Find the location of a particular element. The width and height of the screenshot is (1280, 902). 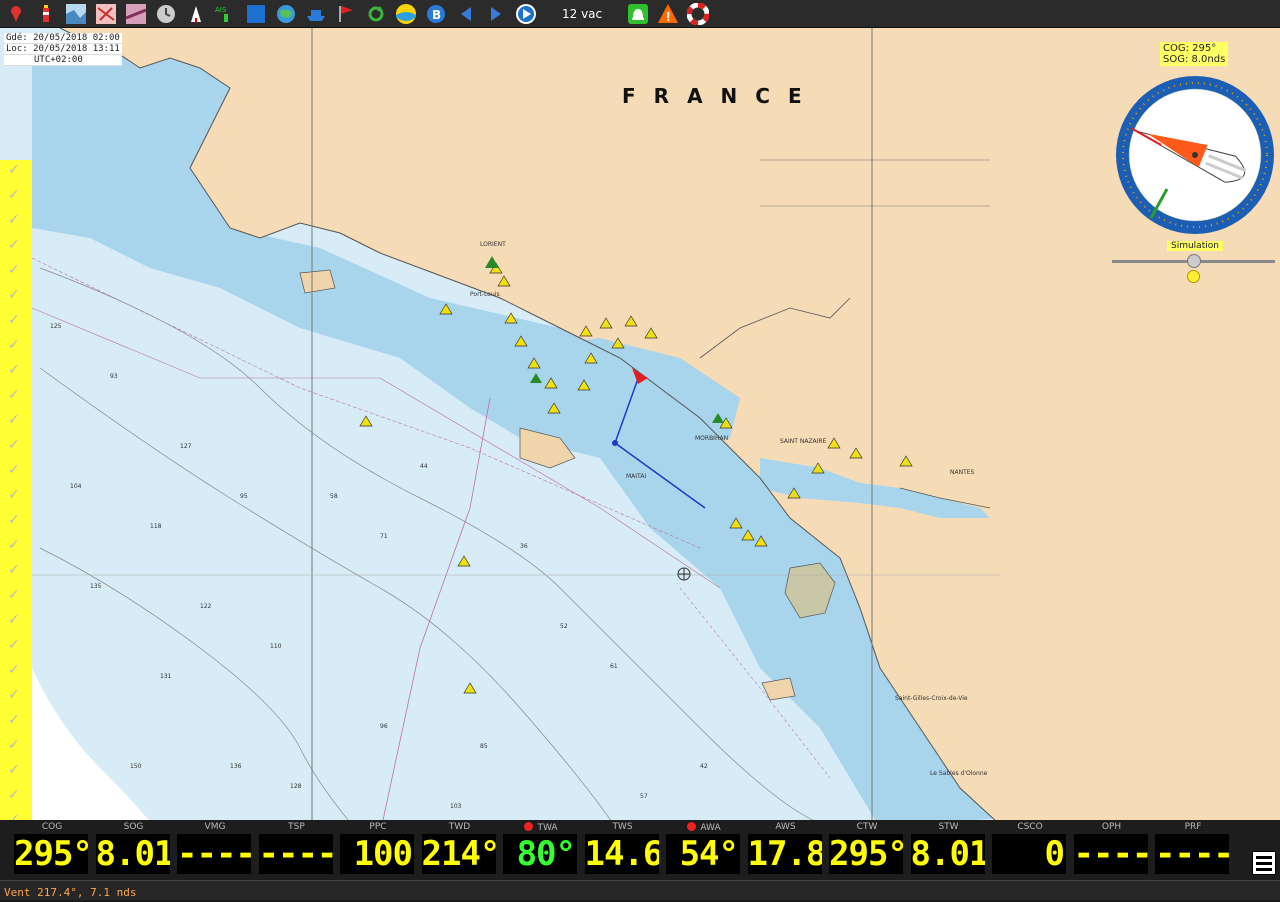

instrument-label-text: TWA is located at coordinates (547, 828).